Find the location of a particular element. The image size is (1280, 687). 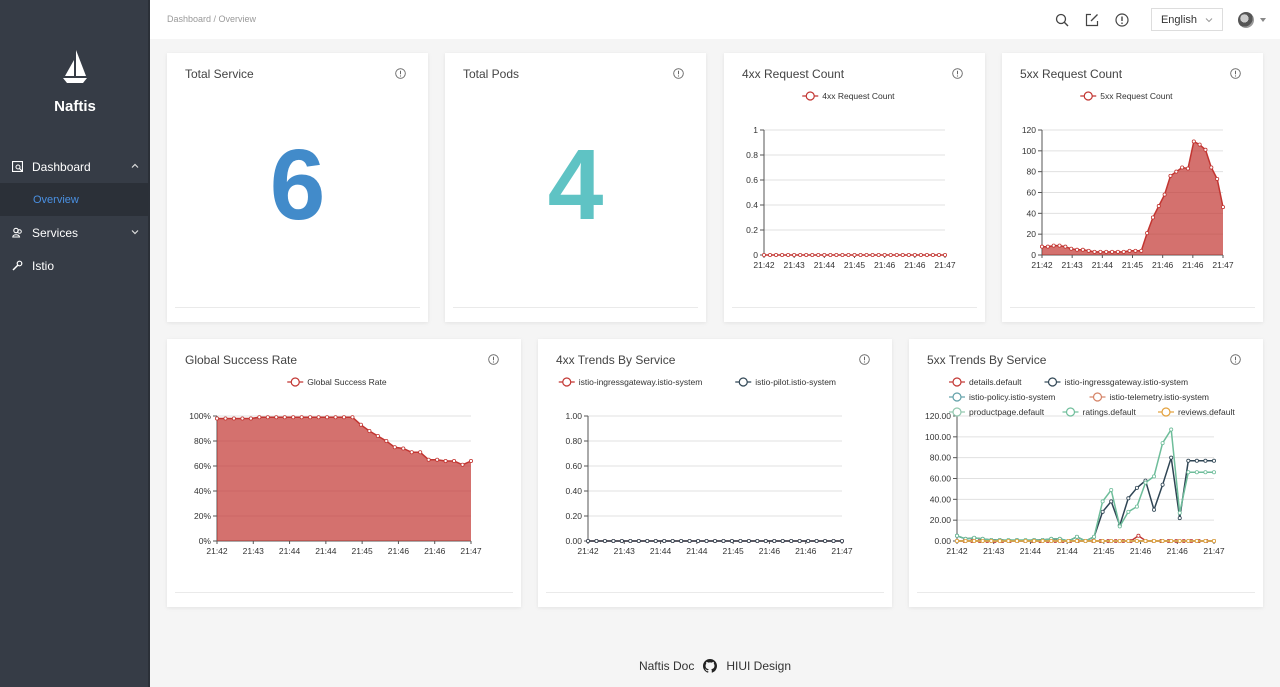

y-tick-label: 0% is located at coordinates (205, 541).